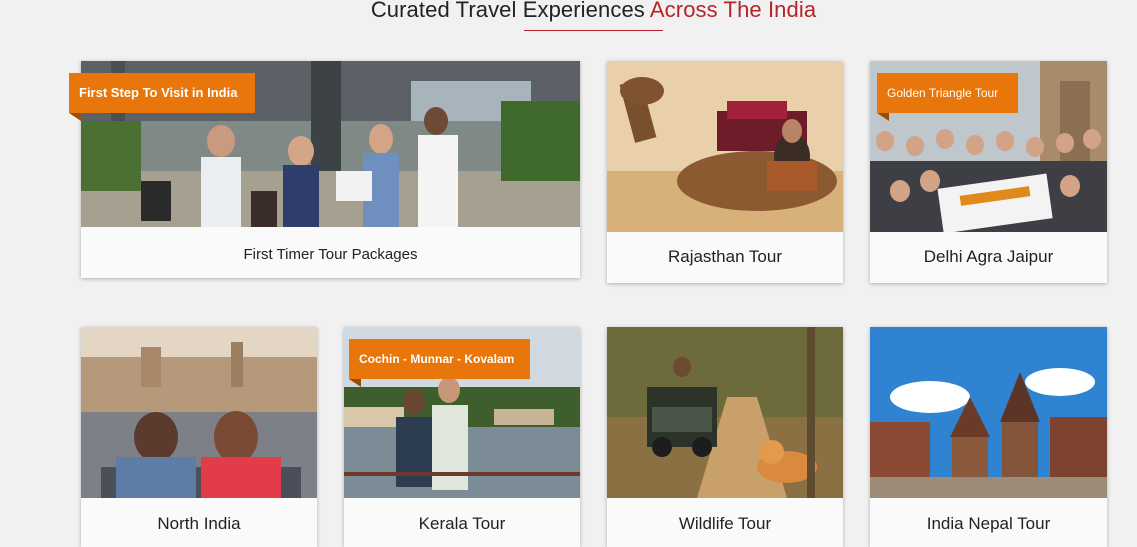  What do you see at coordinates (593, 30) in the screenshot?
I see `heading-underline` at bounding box center [593, 30].